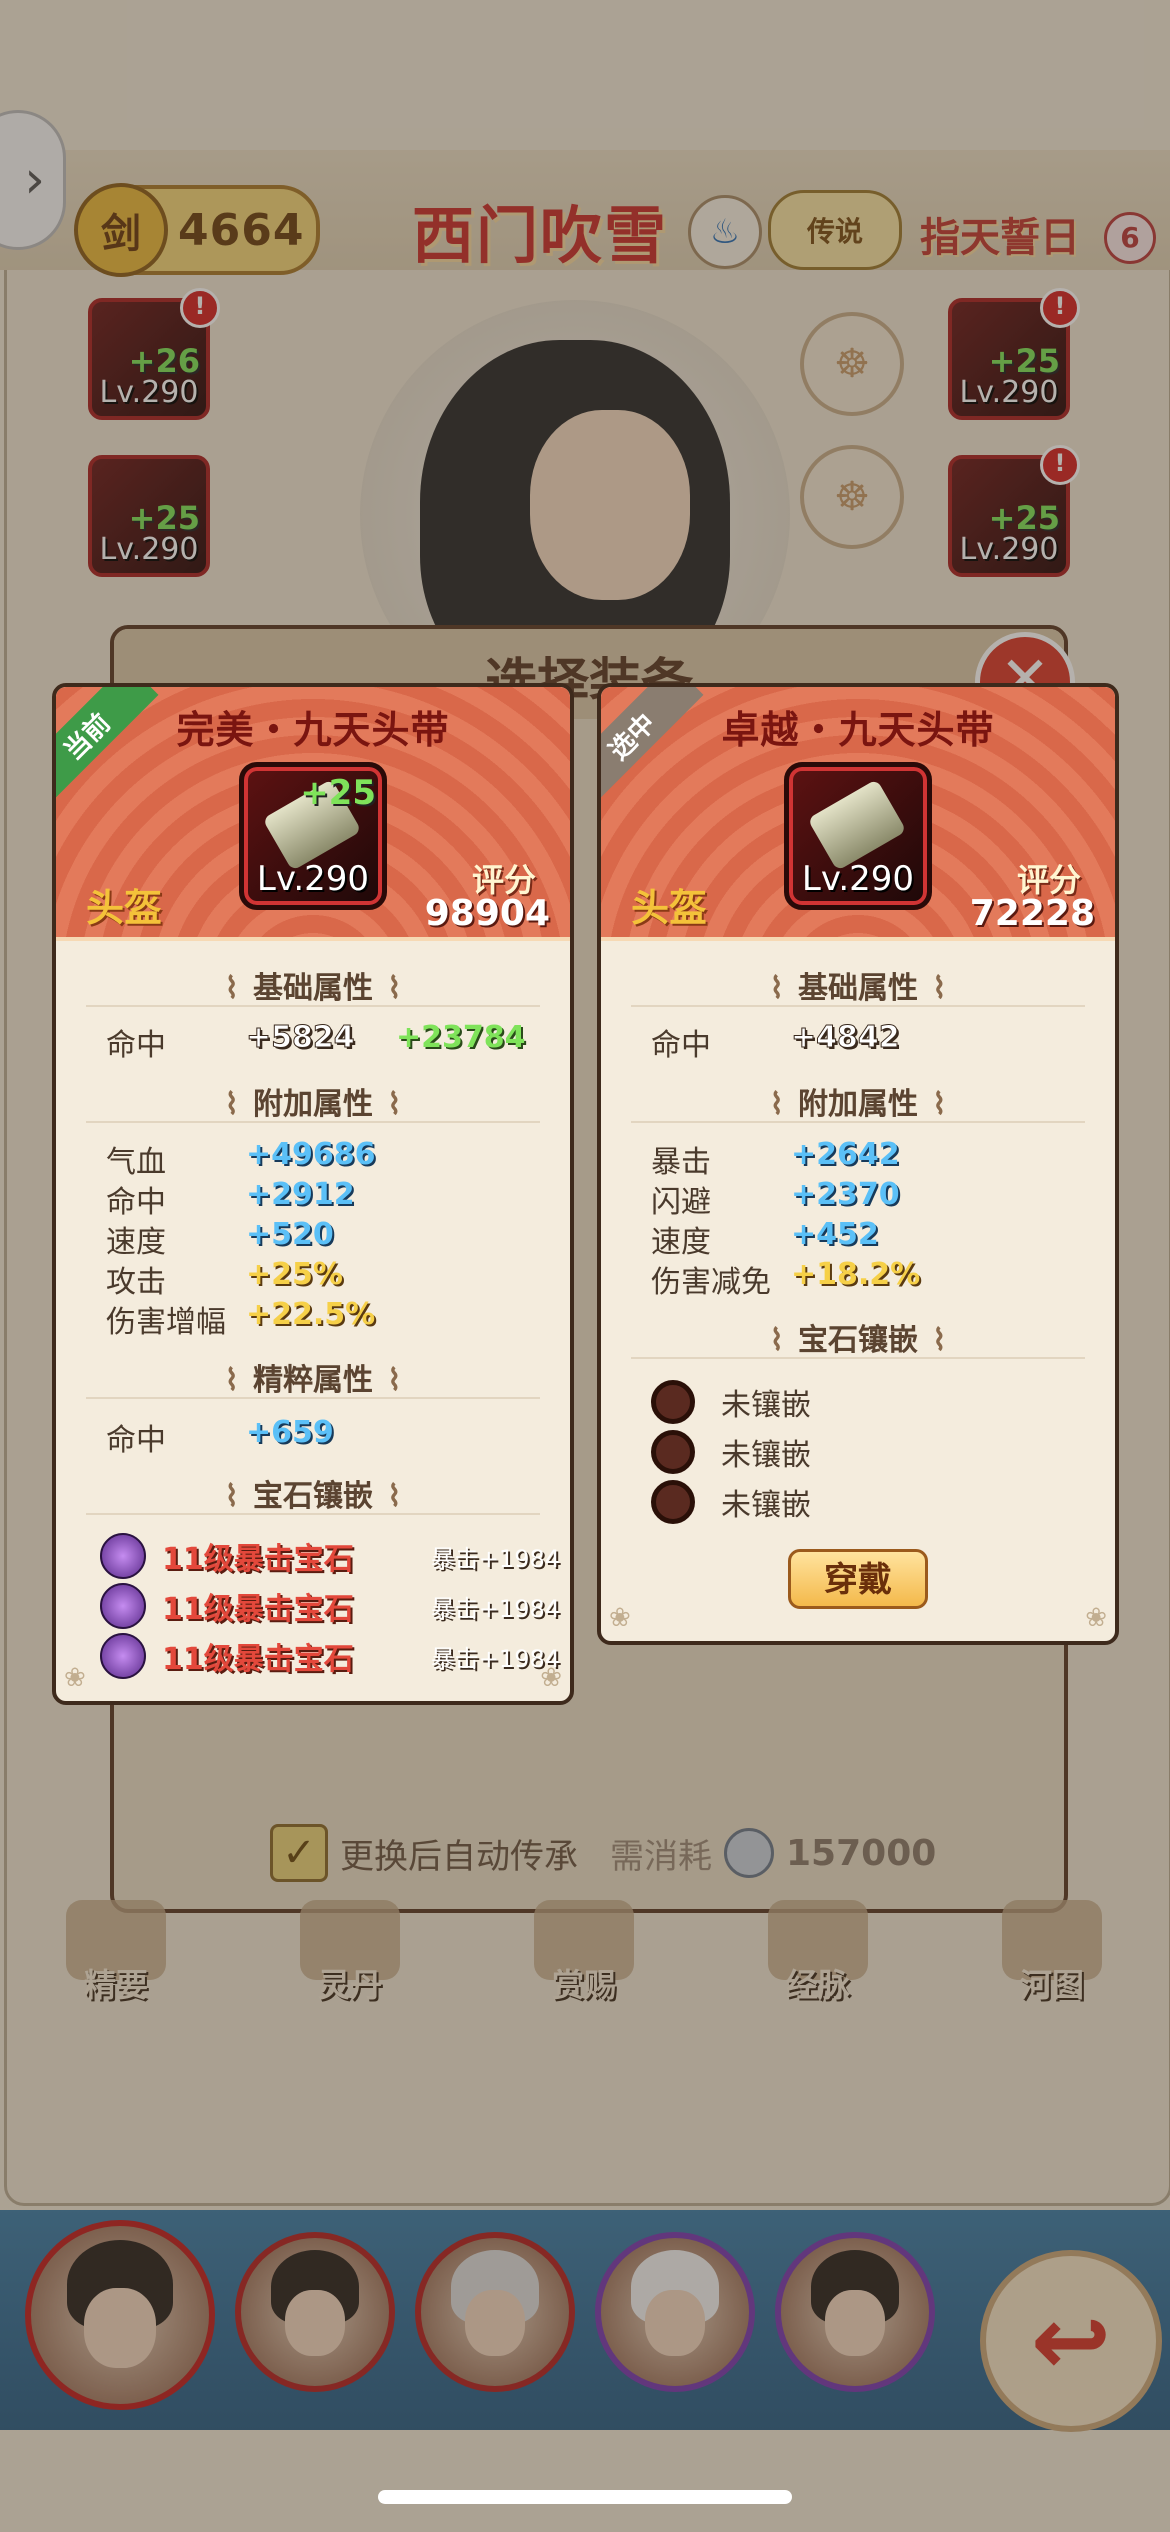  What do you see at coordinates (858, 836) in the screenshot?
I see `headband-icon: Lv.290` at bounding box center [858, 836].